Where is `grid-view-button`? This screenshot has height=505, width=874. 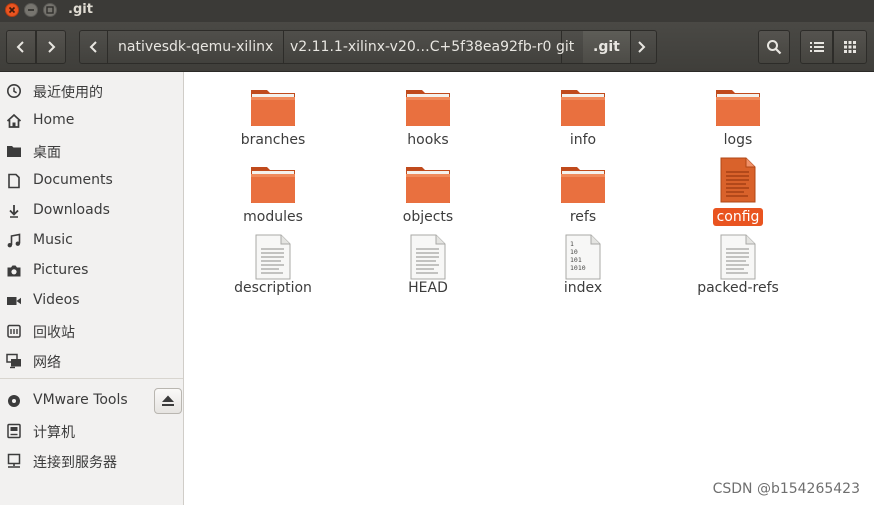 grid-view-button is located at coordinates (850, 47).